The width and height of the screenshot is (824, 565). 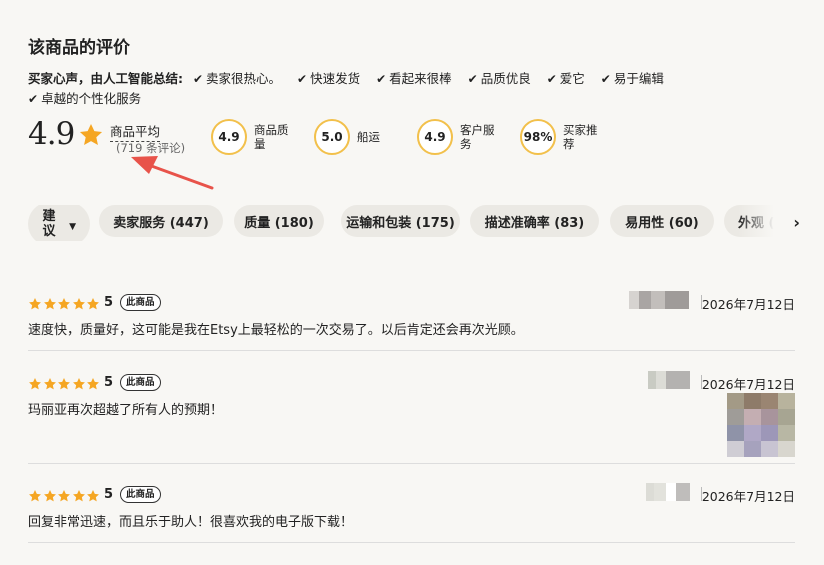 What do you see at coordinates (353, 137) in the screenshot?
I see `metric-item-shipping: 5.0 船运` at bounding box center [353, 137].